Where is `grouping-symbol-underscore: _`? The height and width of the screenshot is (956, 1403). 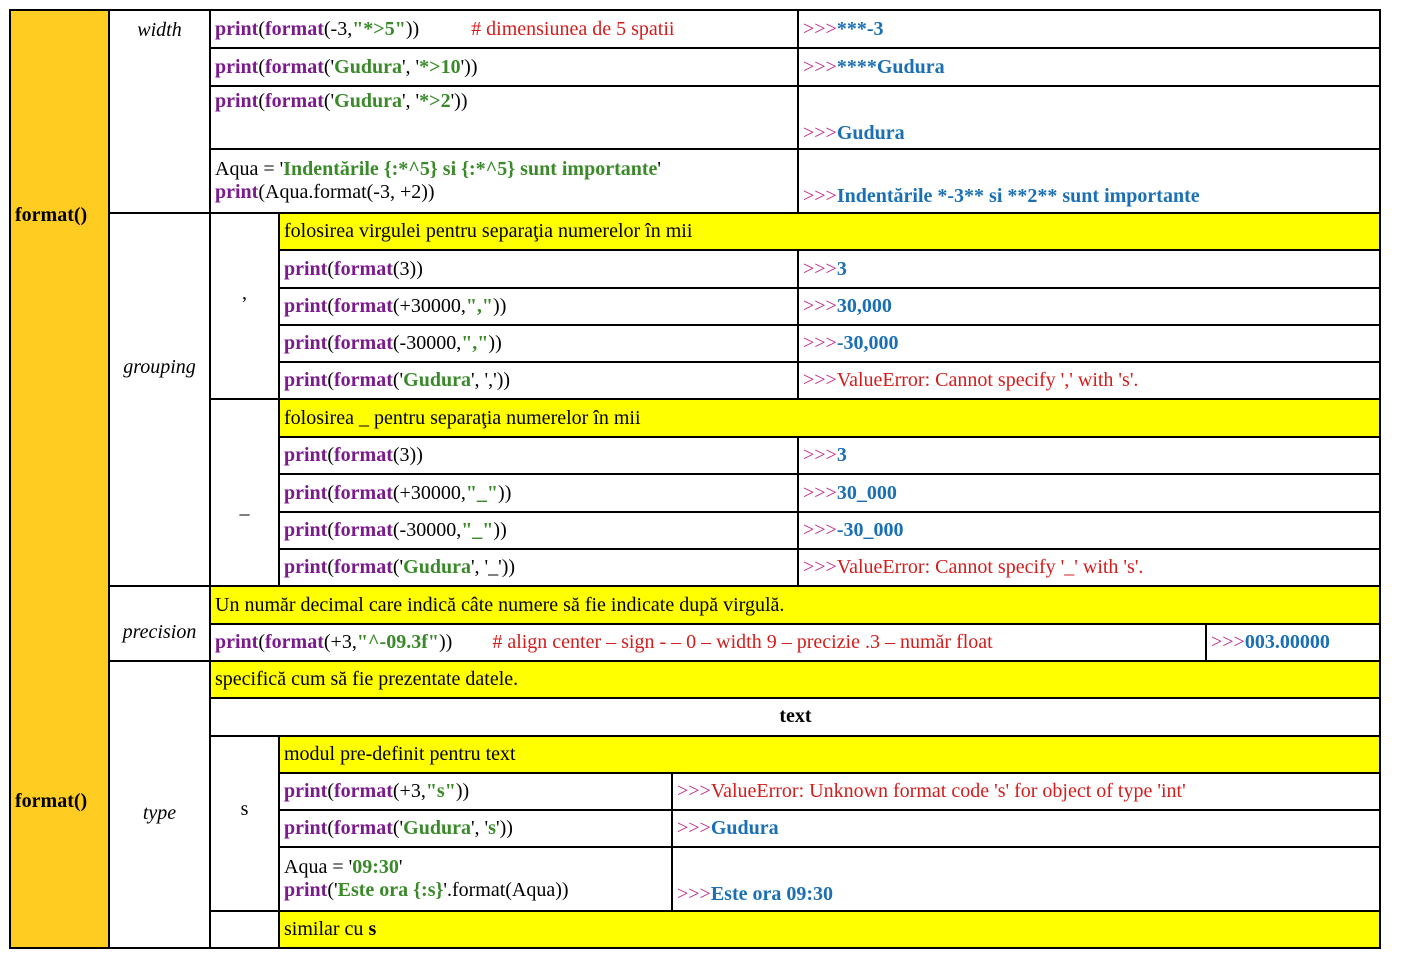
grouping-symbol-underscore: _ is located at coordinates (244, 506).